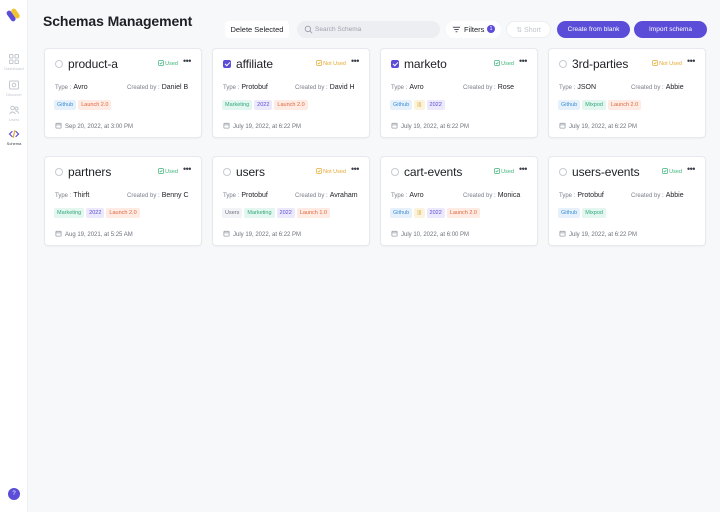 This screenshot has height=512, width=720. Describe the element at coordinates (593, 29) in the screenshot. I see `create-from-blank-button: Create from blank` at that location.